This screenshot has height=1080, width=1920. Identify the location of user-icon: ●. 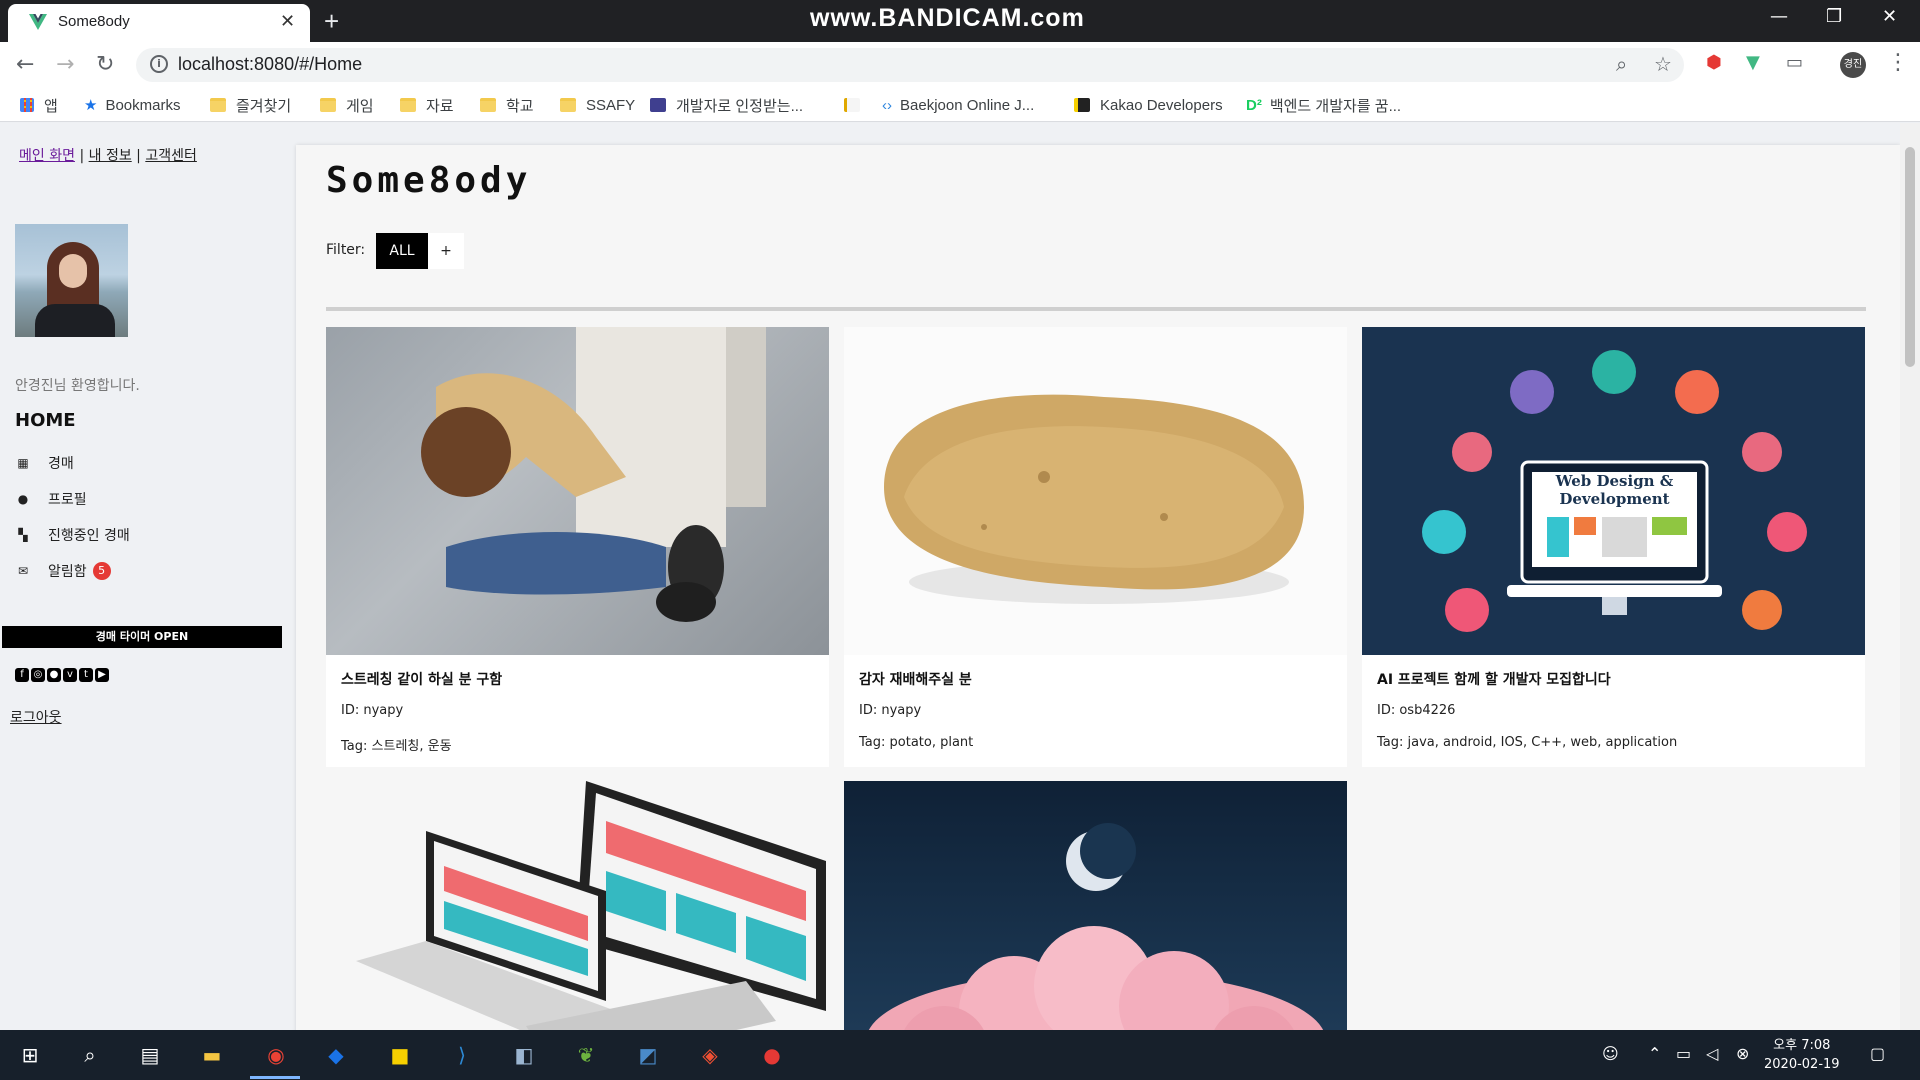
(23, 499).